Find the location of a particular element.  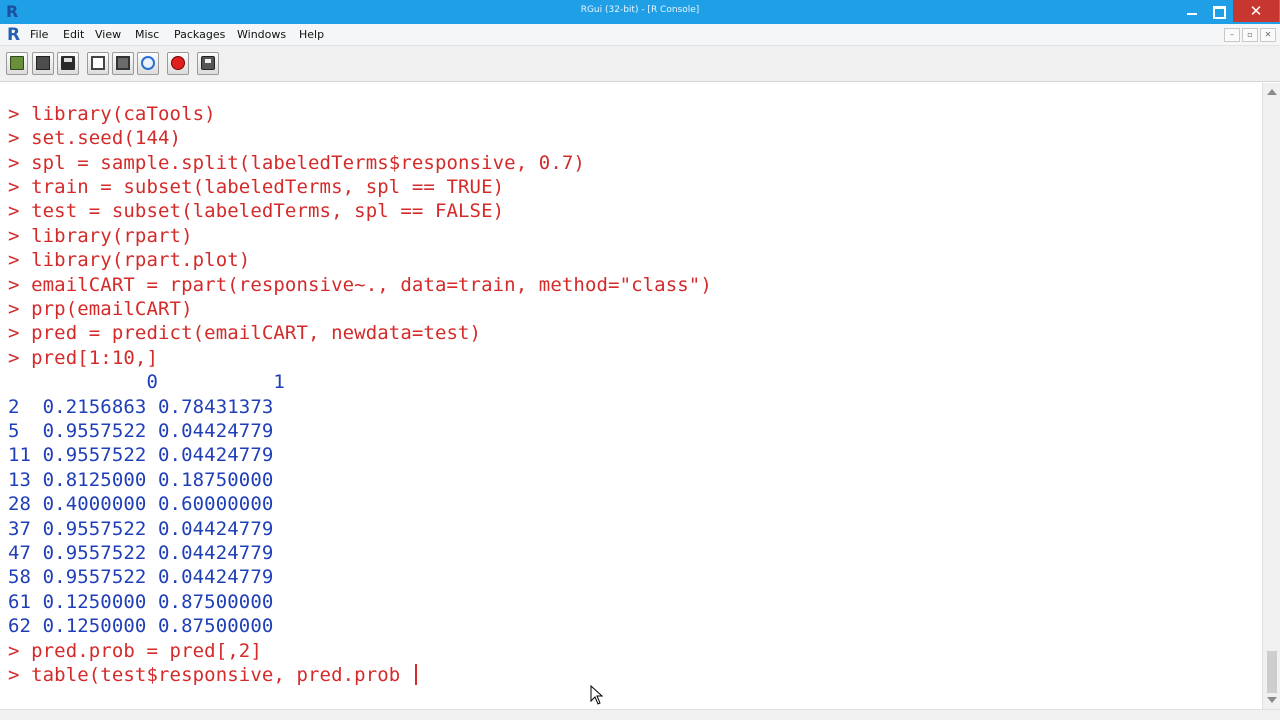

load-workspace-button is located at coordinates (43, 63).